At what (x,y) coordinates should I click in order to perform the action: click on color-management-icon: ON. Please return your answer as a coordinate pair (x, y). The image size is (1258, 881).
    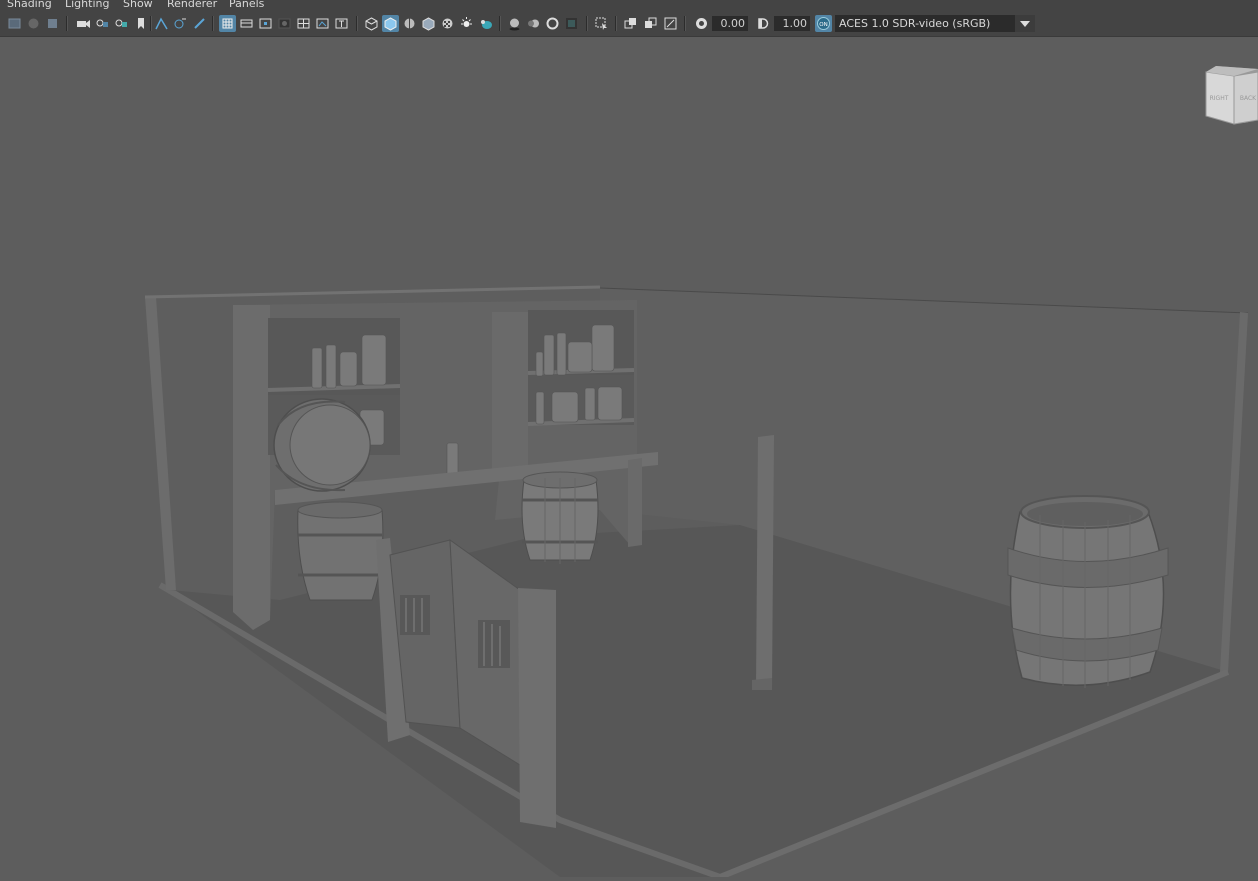
    Looking at the image, I should click on (823, 23).